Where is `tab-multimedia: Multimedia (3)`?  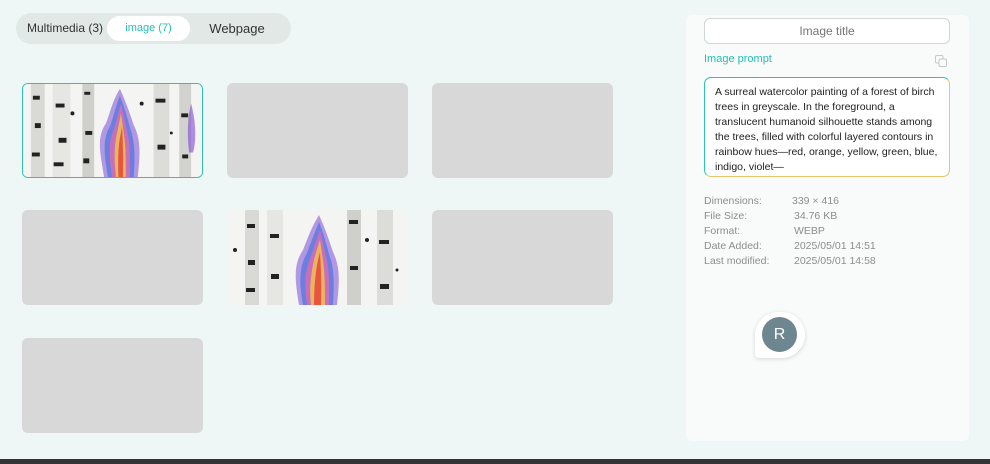
tab-multimedia: Multimedia (3) is located at coordinates (65, 28).